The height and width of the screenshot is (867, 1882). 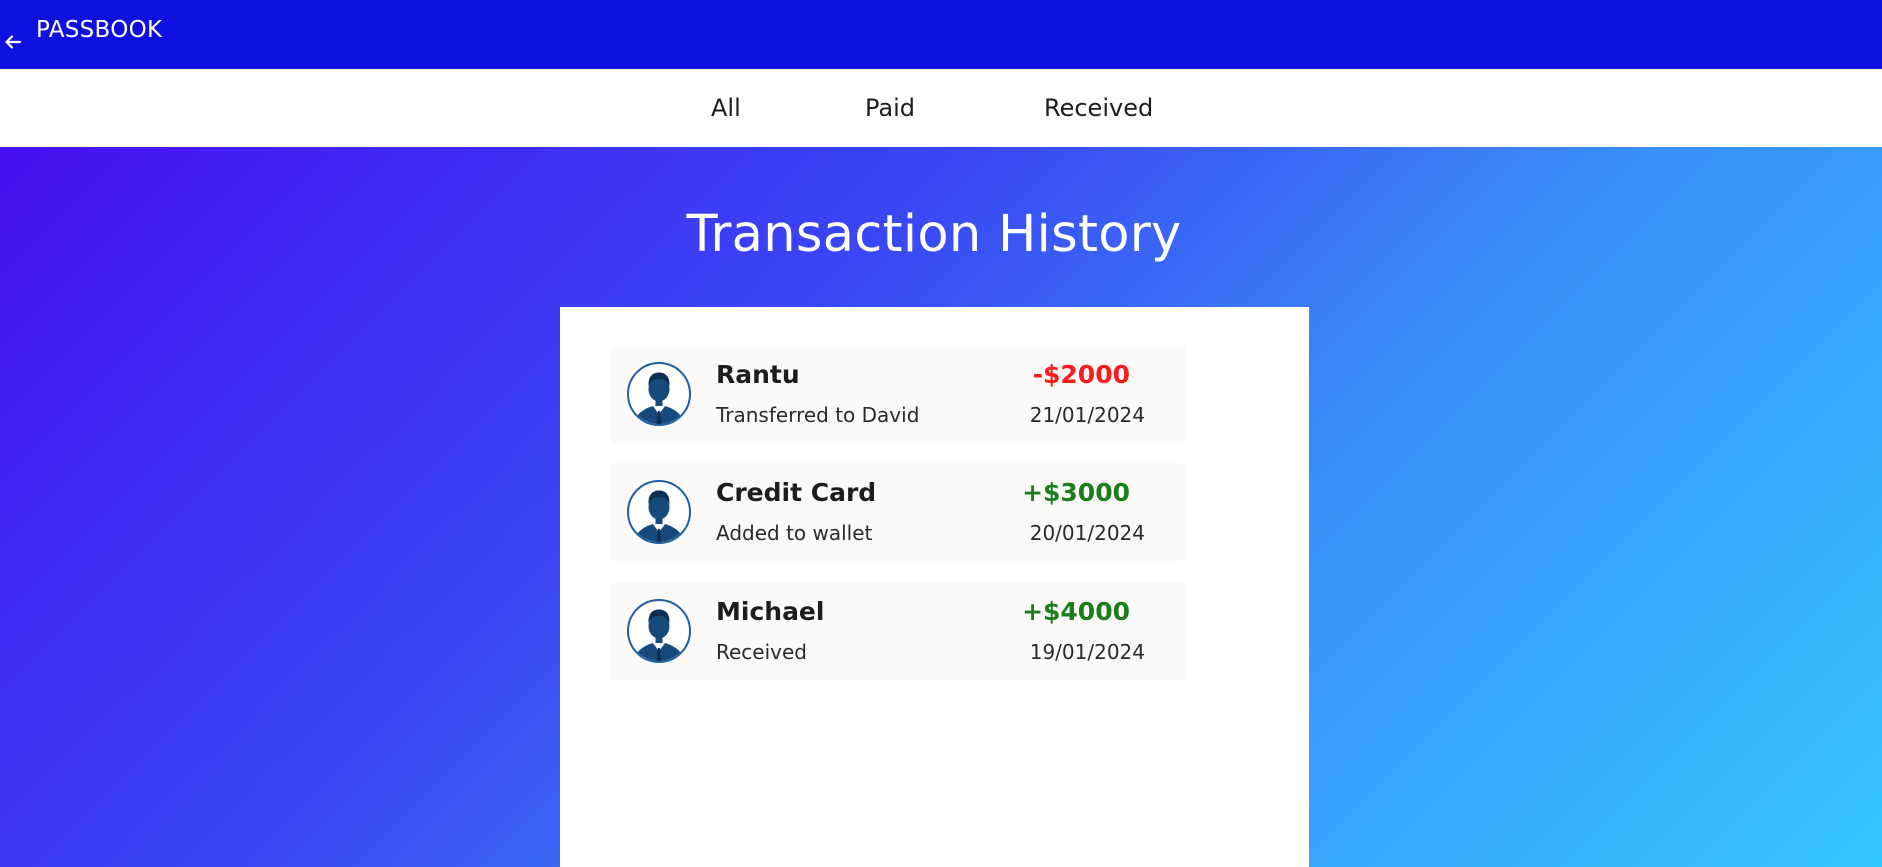 I want to click on transaction-description: Added to wallet, so click(x=794, y=533).